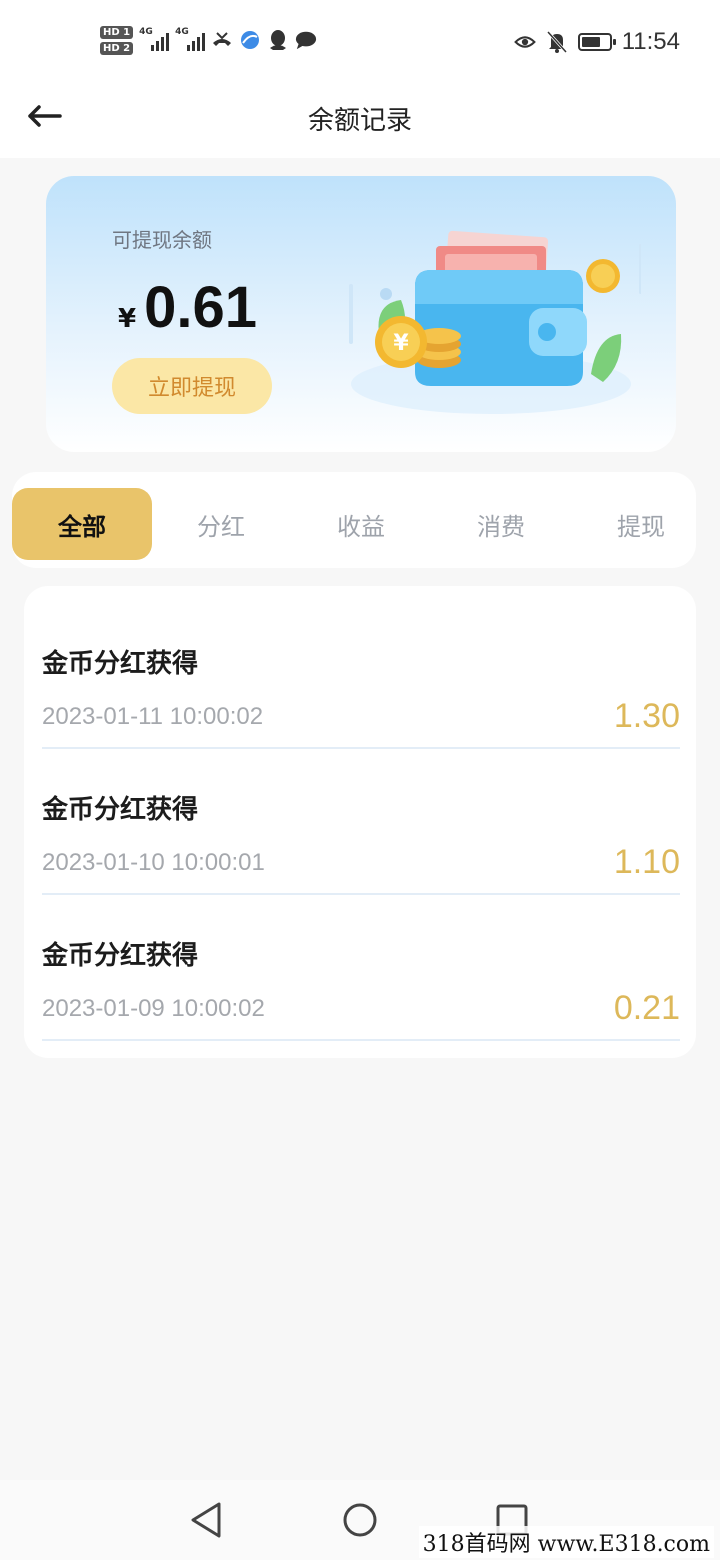  I want to click on mute-bell-icon, so click(557, 42).